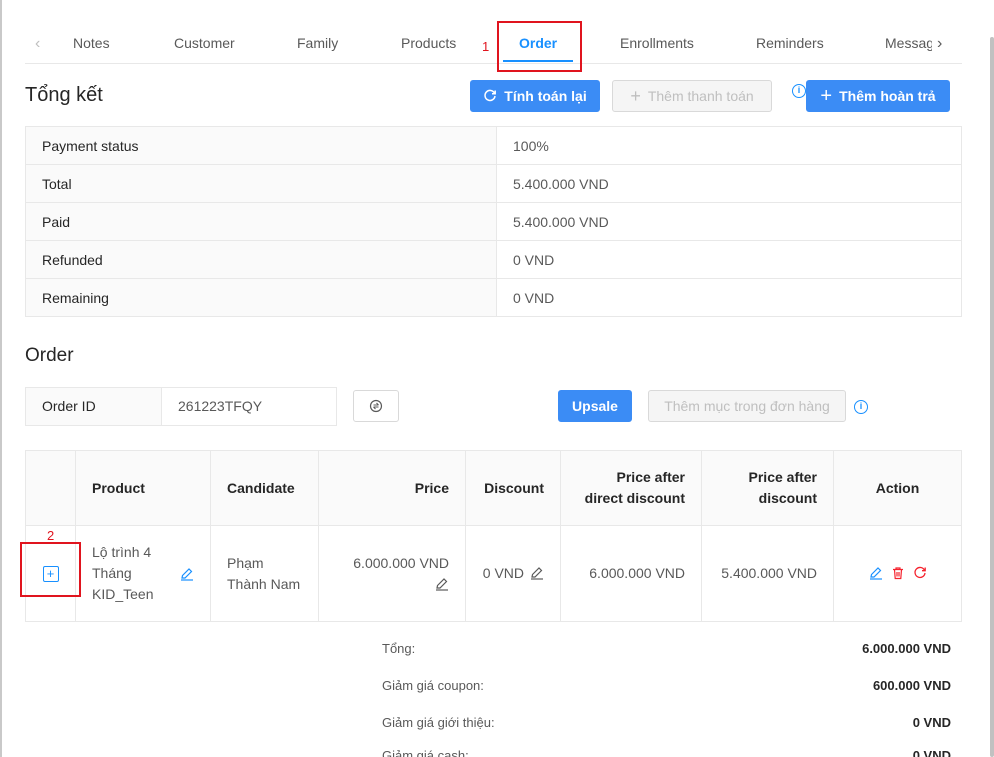  I want to click on column-header-candidate: Candidate, so click(264, 488).